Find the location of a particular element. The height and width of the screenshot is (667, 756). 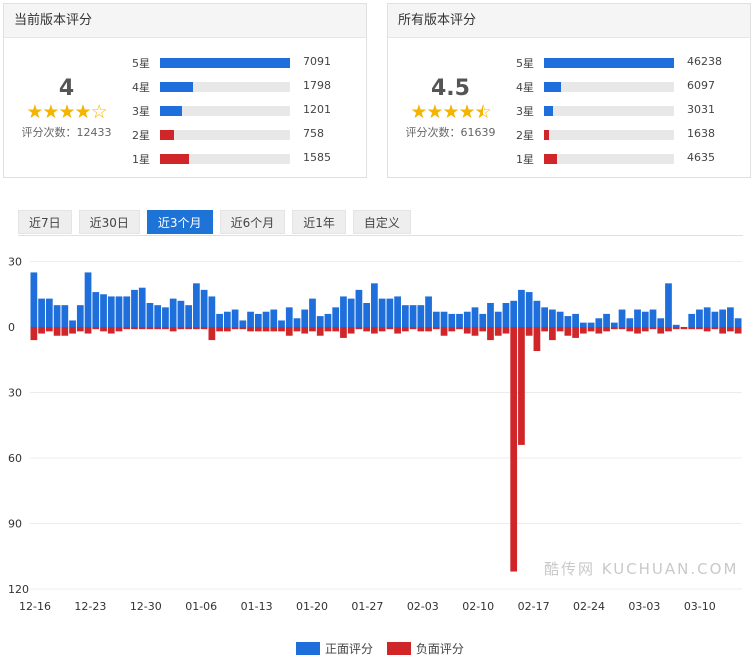

tab-1-year: 近1年 is located at coordinates (319, 222).